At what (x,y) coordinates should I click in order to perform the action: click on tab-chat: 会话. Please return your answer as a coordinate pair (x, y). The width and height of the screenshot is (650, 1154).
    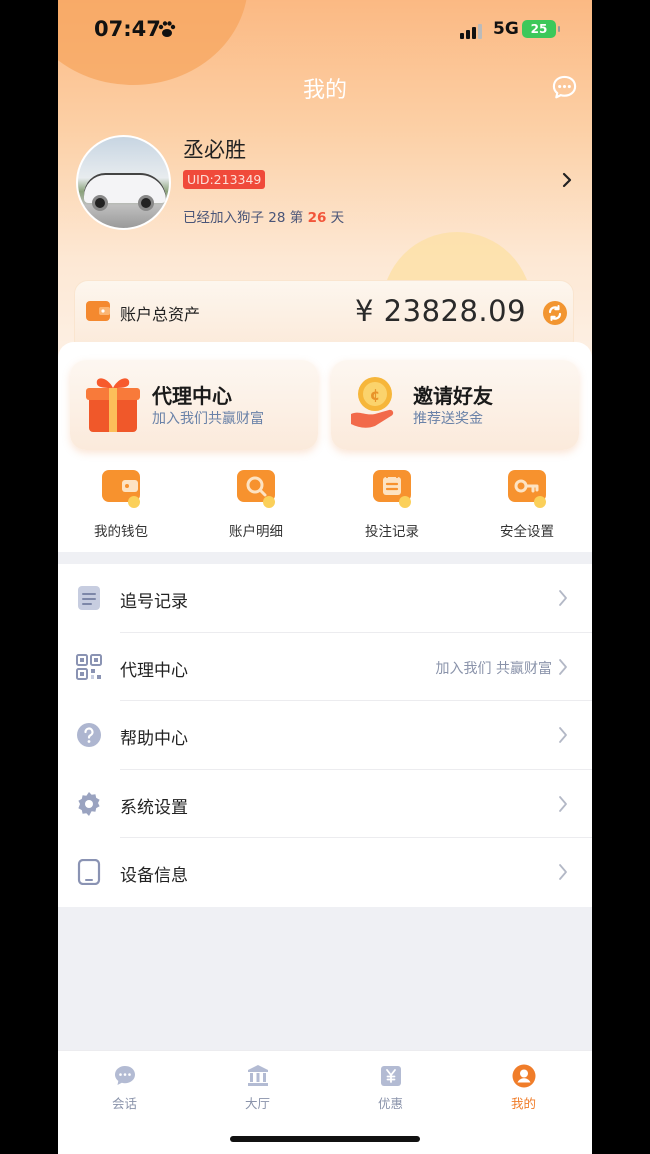
    Looking at the image, I should click on (124, 1086).